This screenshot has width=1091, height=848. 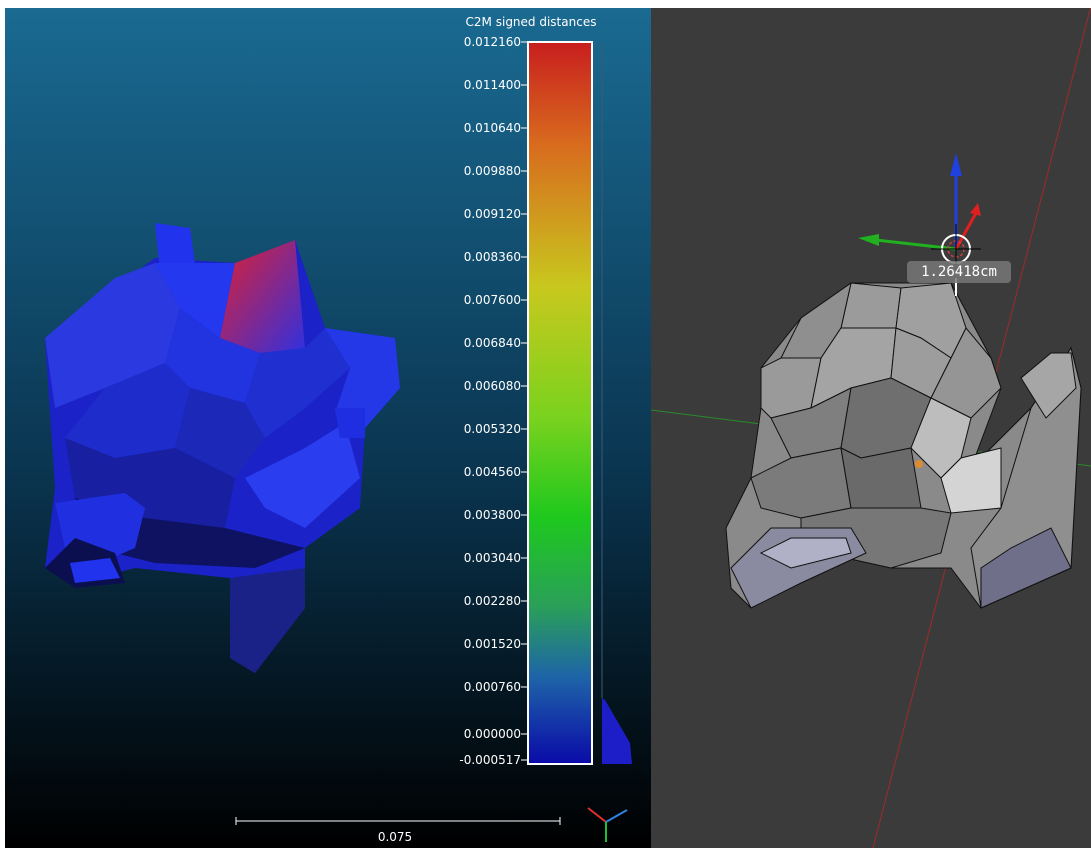 What do you see at coordinates (492, 386) in the screenshot?
I see `colorbar-tick-label: 0.006080` at bounding box center [492, 386].